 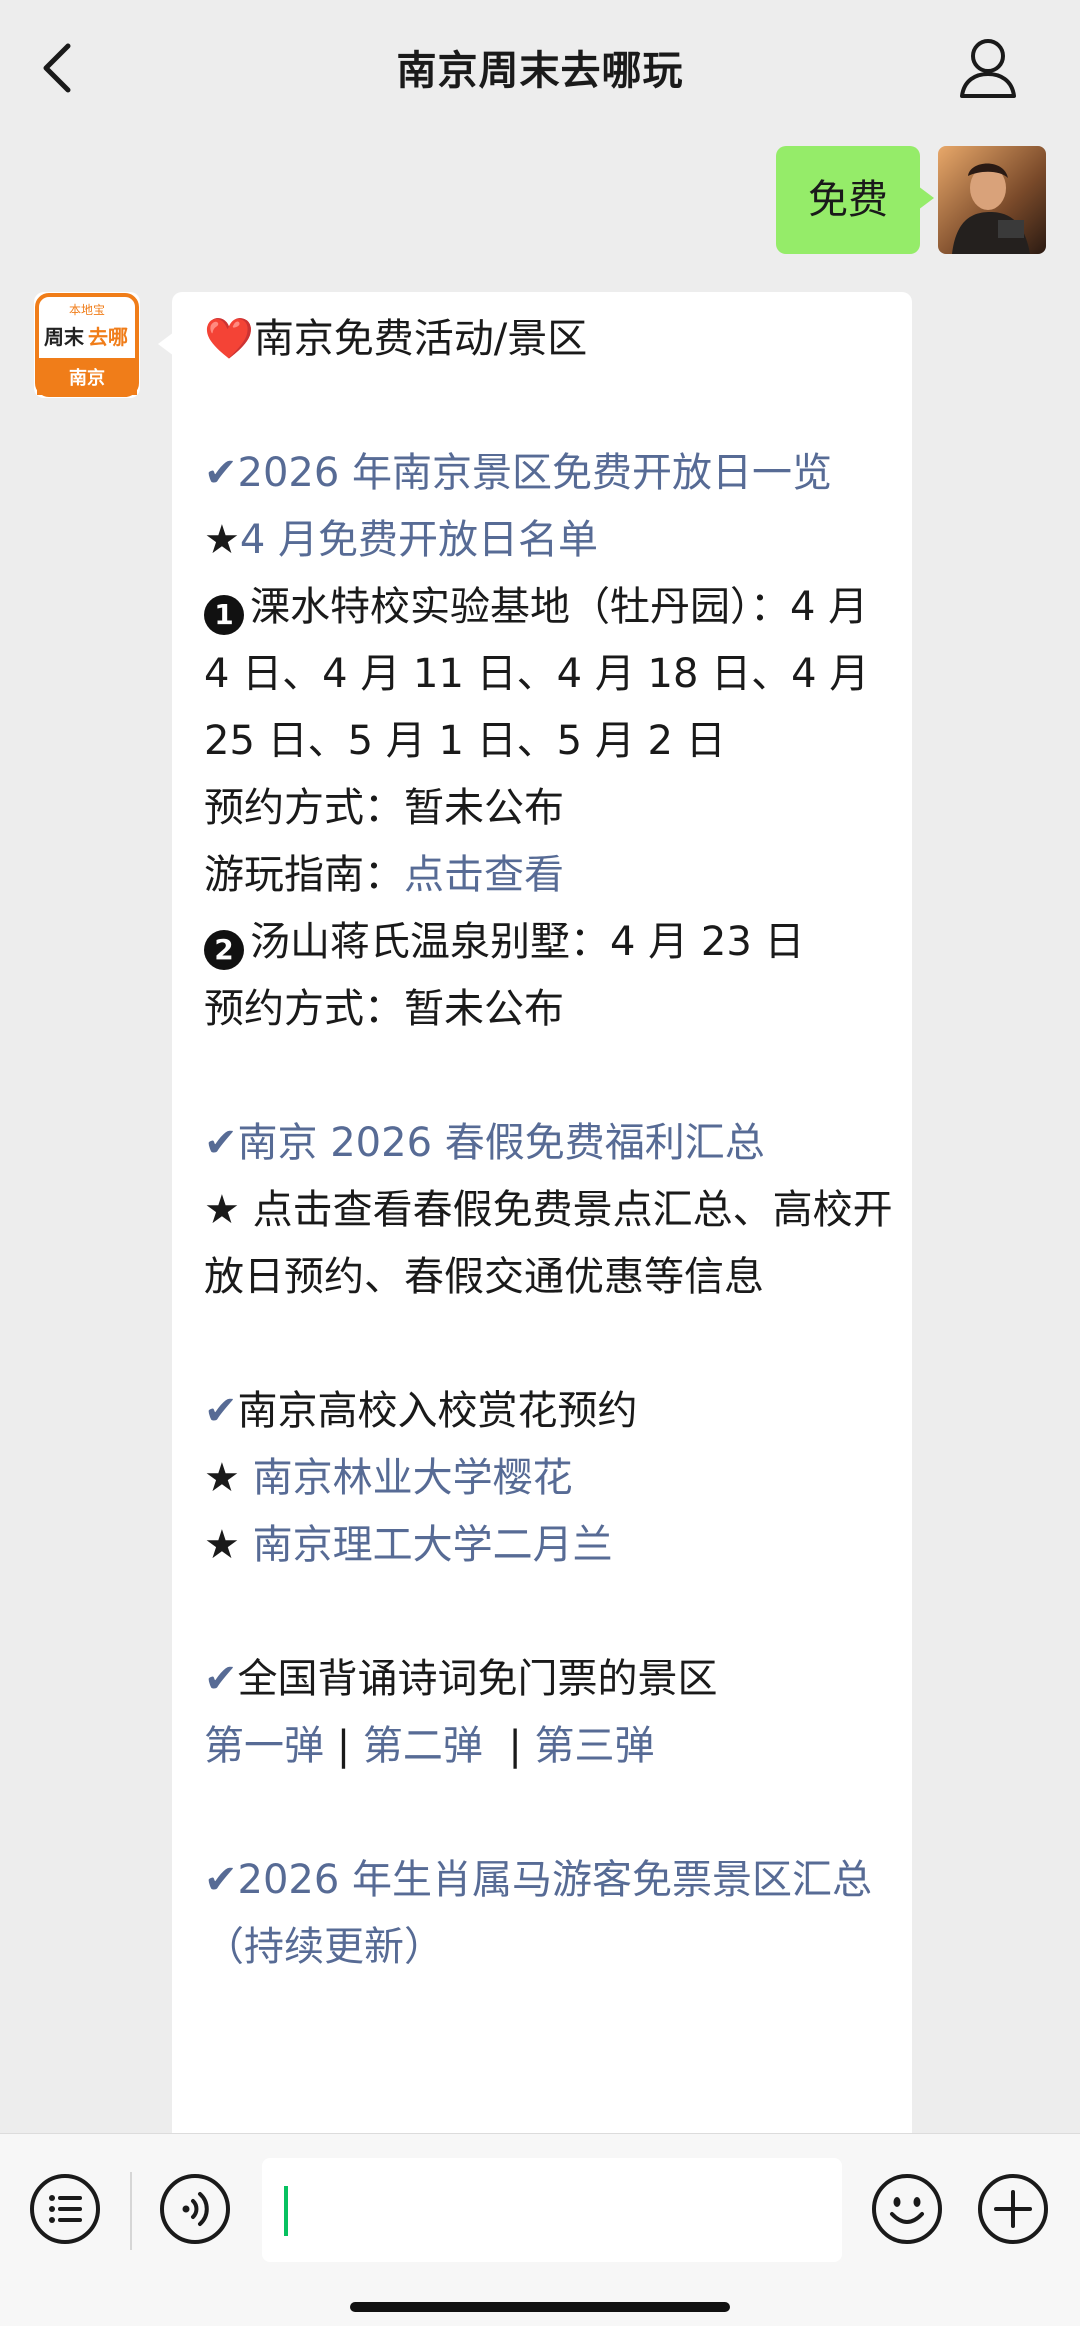 I want to click on section-2026-free-days-link: ✔2026 年南京景区免费开放日一览, so click(x=549, y=473).